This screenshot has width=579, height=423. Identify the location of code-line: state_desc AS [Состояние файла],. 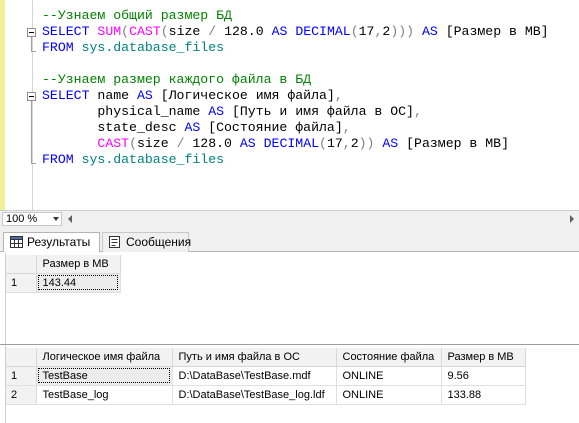
(196, 128).